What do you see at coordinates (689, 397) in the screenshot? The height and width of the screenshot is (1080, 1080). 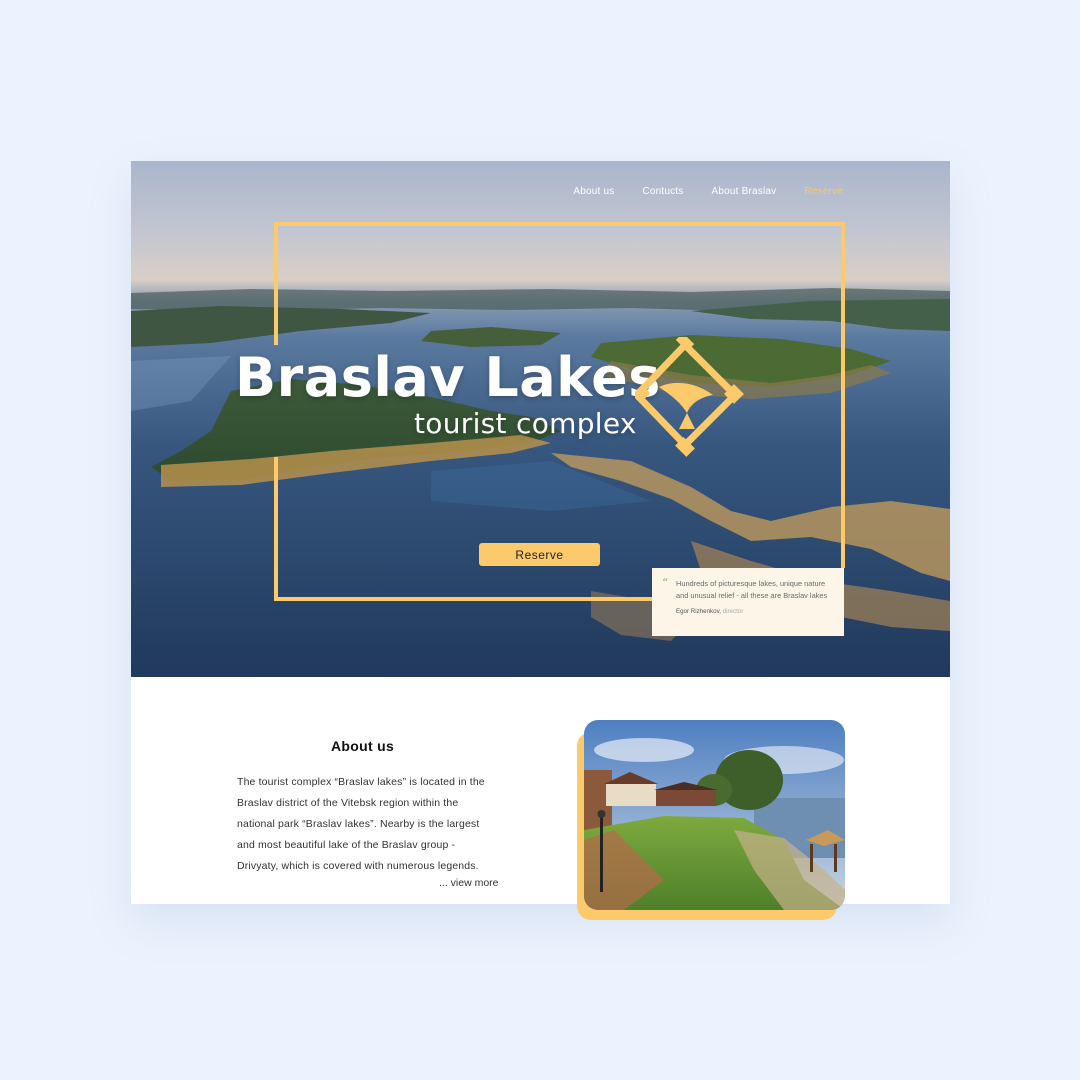 I see `emblem-icon` at bounding box center [689, 397].